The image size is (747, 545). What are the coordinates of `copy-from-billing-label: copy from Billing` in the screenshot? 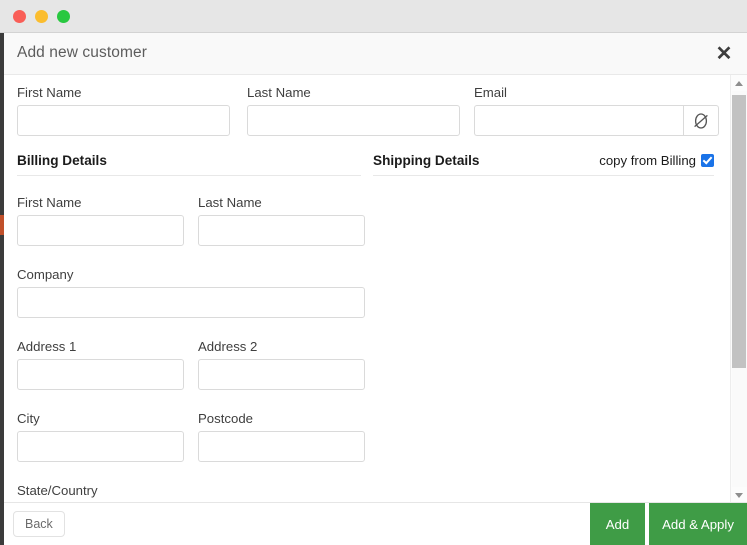 It's located at (647, 160).